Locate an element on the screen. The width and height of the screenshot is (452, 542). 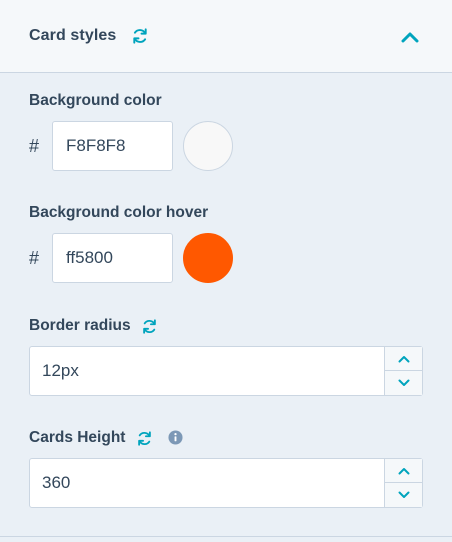
info-icon is located at coordinates (176, 438).